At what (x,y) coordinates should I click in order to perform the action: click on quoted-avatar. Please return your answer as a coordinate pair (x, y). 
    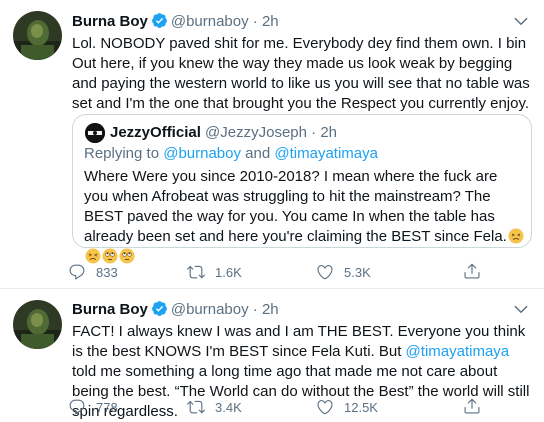
    Looking at the image, I should click on (95, 133).